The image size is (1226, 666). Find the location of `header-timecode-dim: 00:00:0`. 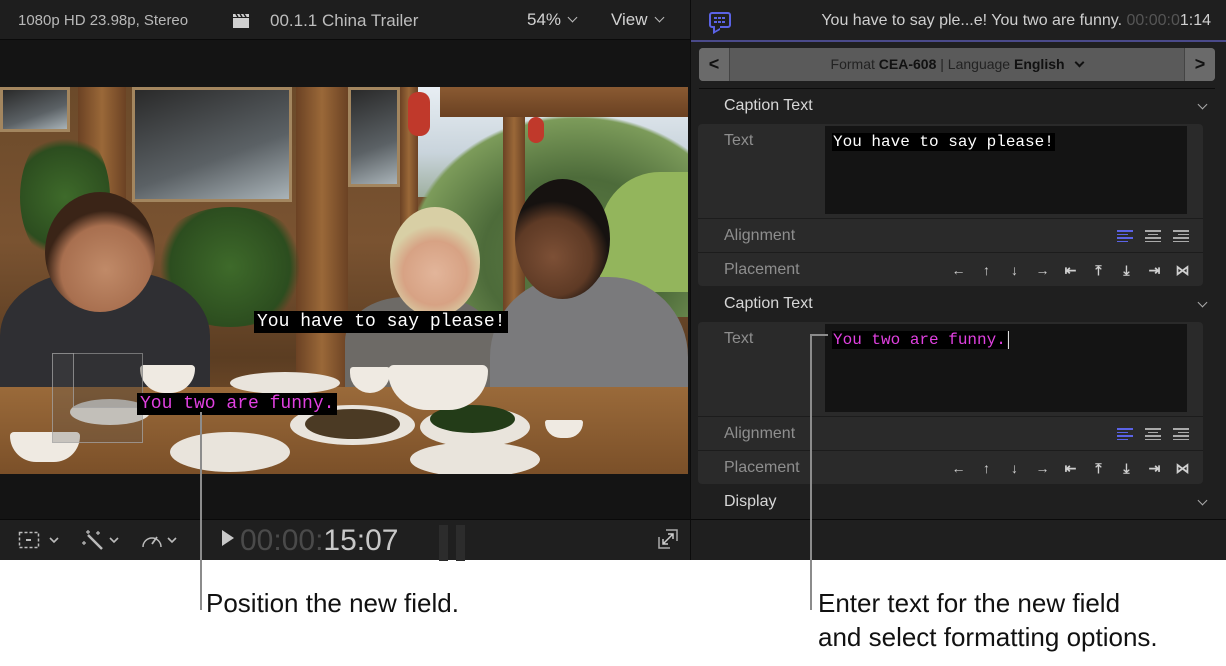

header-timecode-dim: 00:00:0 is located at coordinates (1153, 20).